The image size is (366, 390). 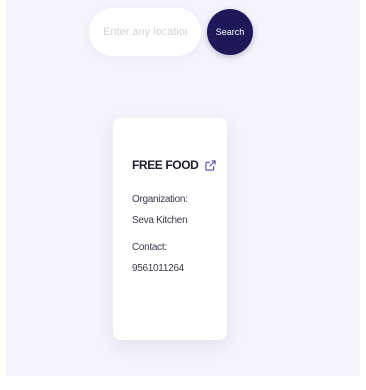 I want to click on organization-field: Organization: Seva Kitchen, so click(x=179, y=210).